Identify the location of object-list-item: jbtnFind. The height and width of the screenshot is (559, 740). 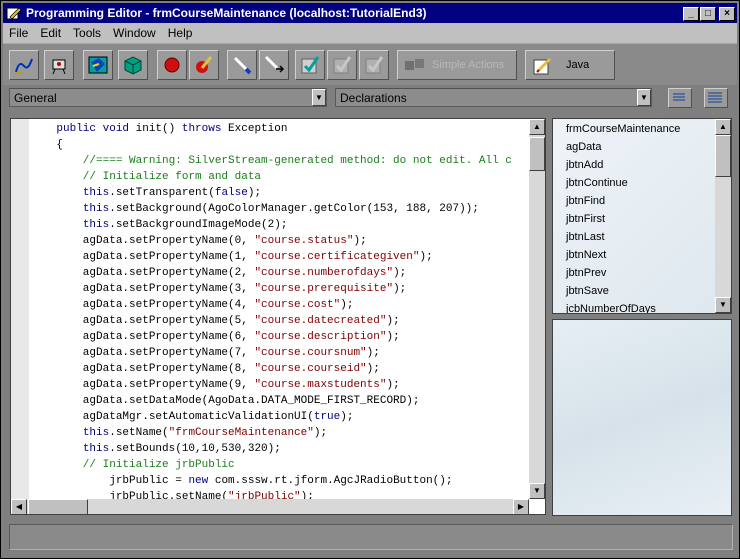
(585, 201).